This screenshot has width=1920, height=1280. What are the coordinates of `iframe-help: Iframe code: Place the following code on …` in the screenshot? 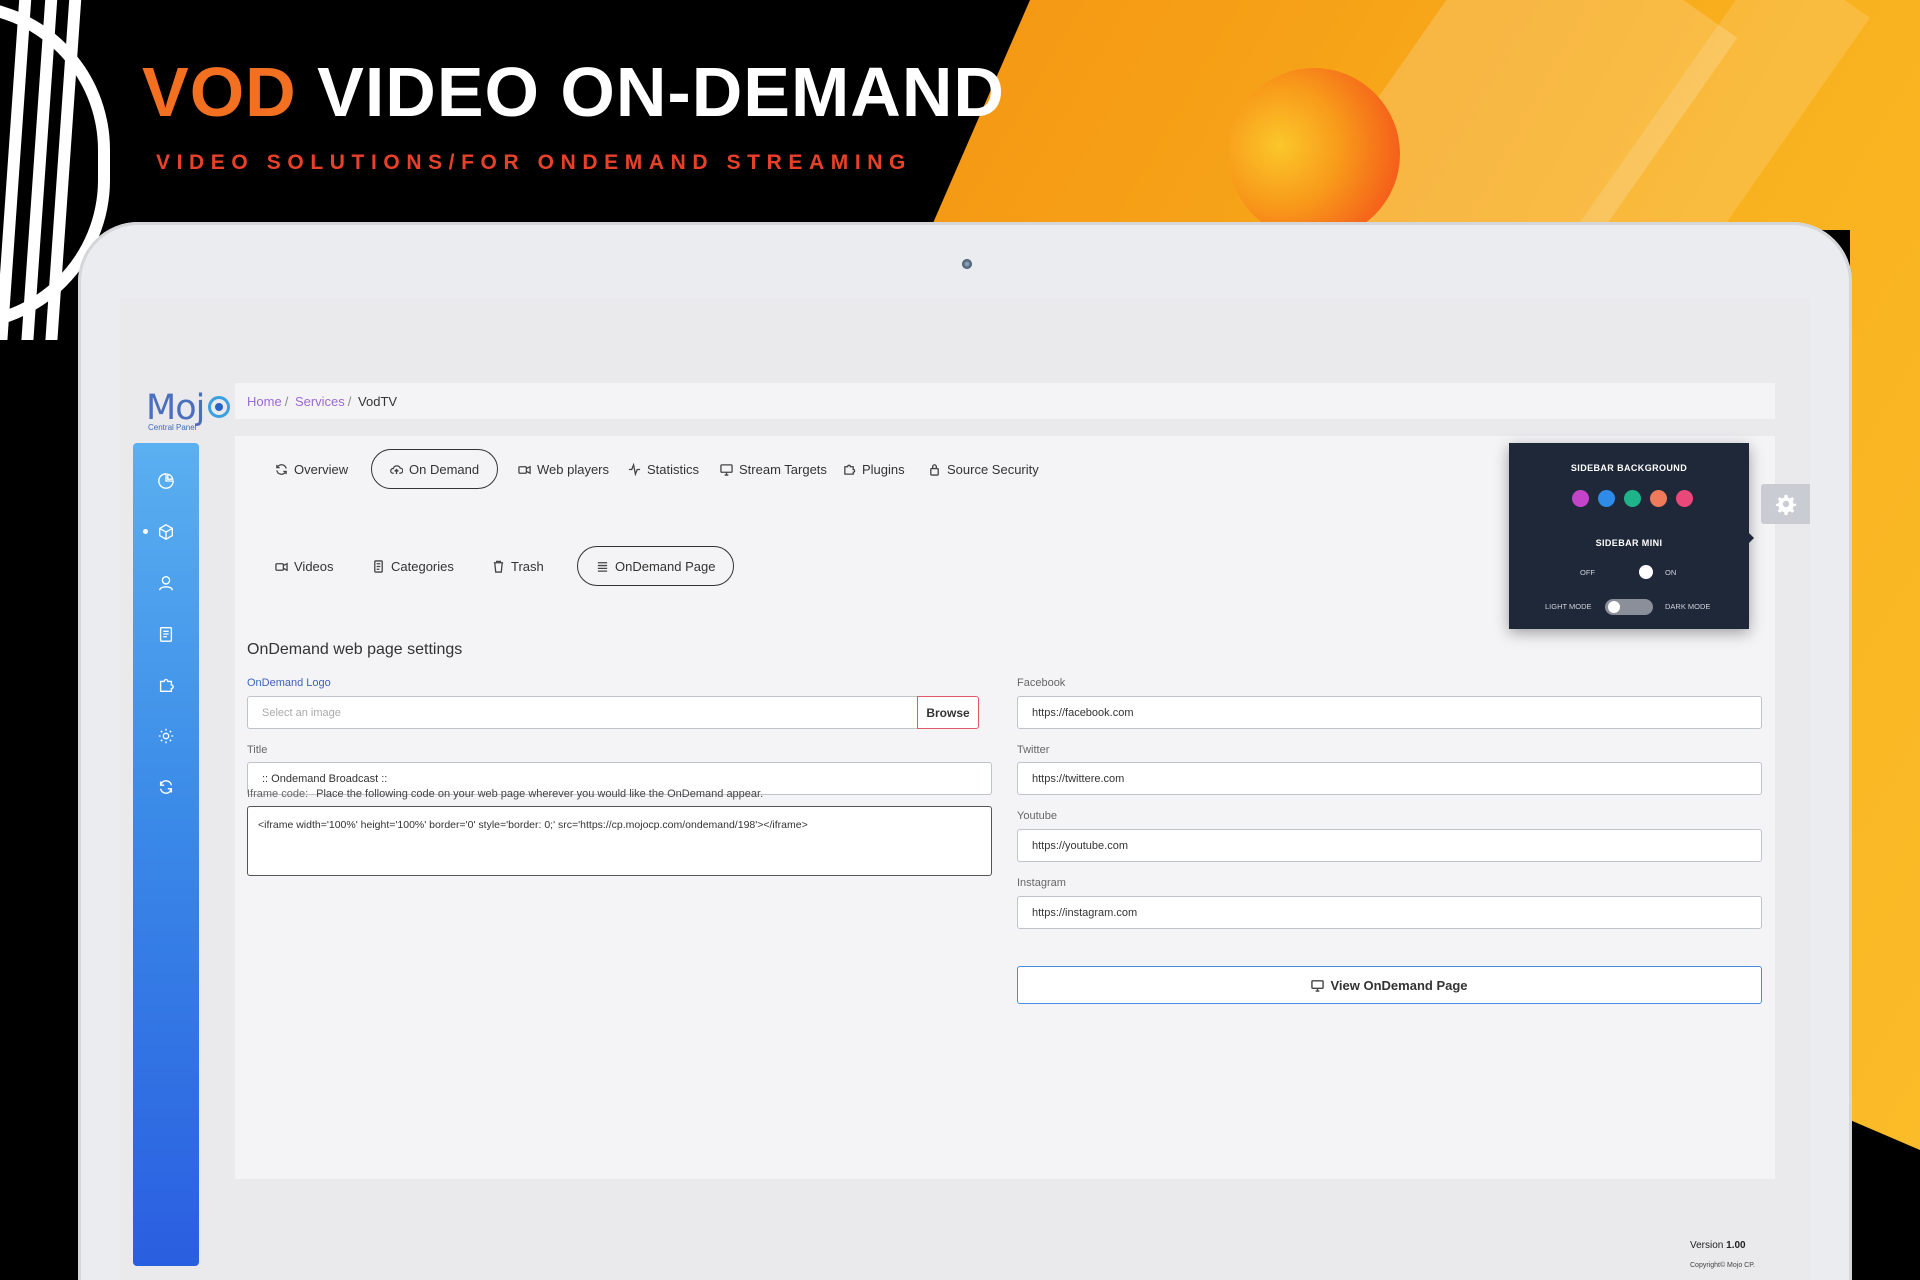 It's located at (505, 794).